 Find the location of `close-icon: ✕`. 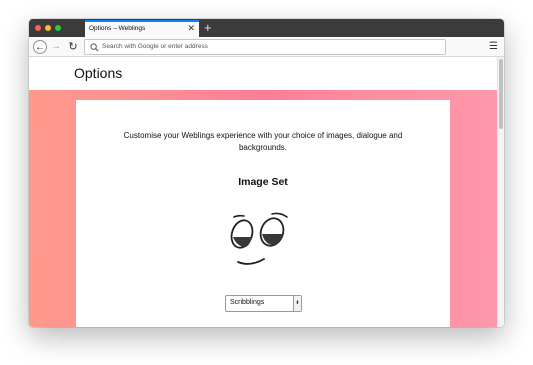

close-icon: ✕ is located at coordinates (191, 28).